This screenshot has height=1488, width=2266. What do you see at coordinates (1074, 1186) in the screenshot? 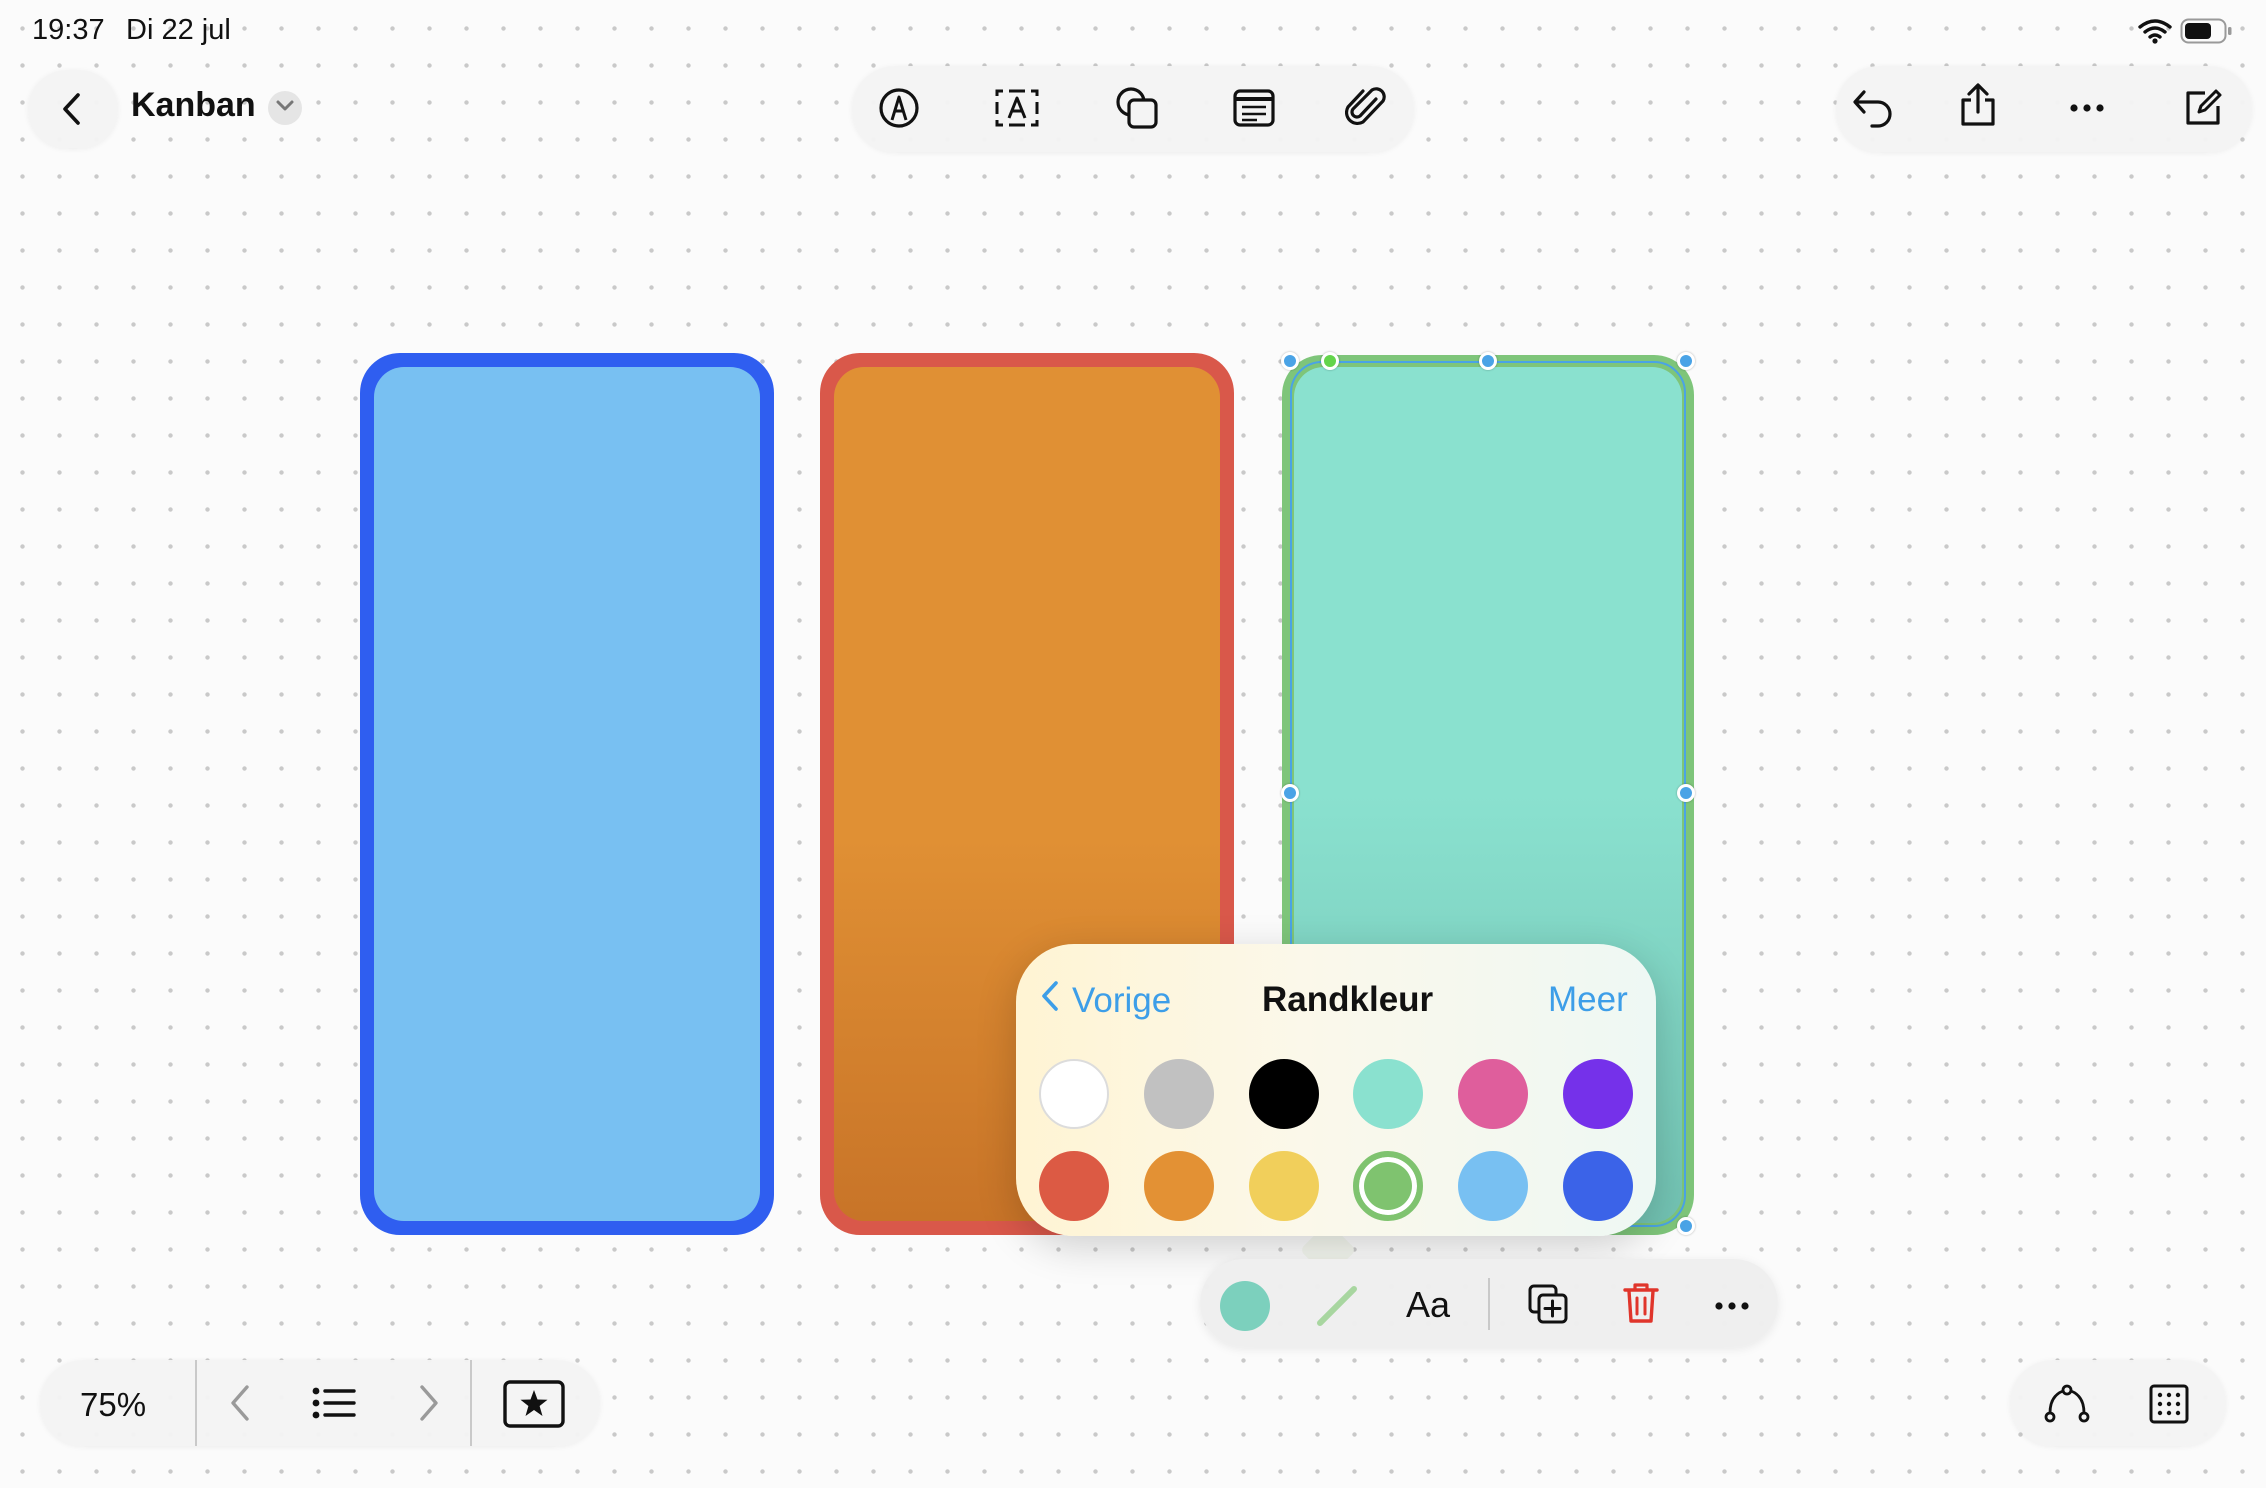
I see `color-swatch-red` at bounding box center [1074, 1186].